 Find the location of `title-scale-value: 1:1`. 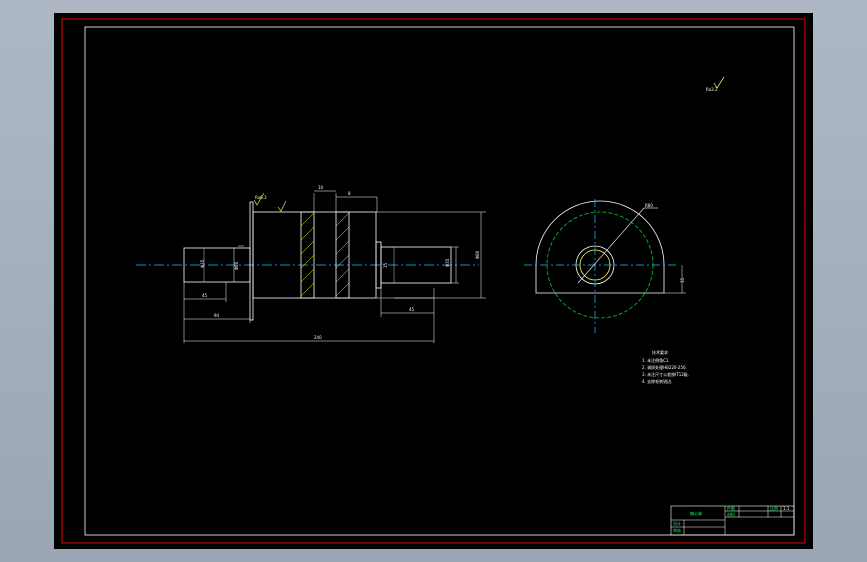

title-scale-value: 1:1 is located at coordinates (786, 508).